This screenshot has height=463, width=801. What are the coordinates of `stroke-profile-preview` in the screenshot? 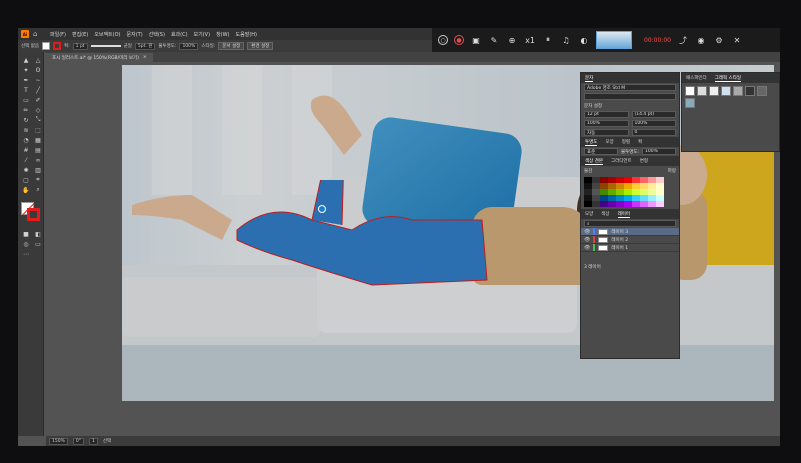 It's located at (105, 46).